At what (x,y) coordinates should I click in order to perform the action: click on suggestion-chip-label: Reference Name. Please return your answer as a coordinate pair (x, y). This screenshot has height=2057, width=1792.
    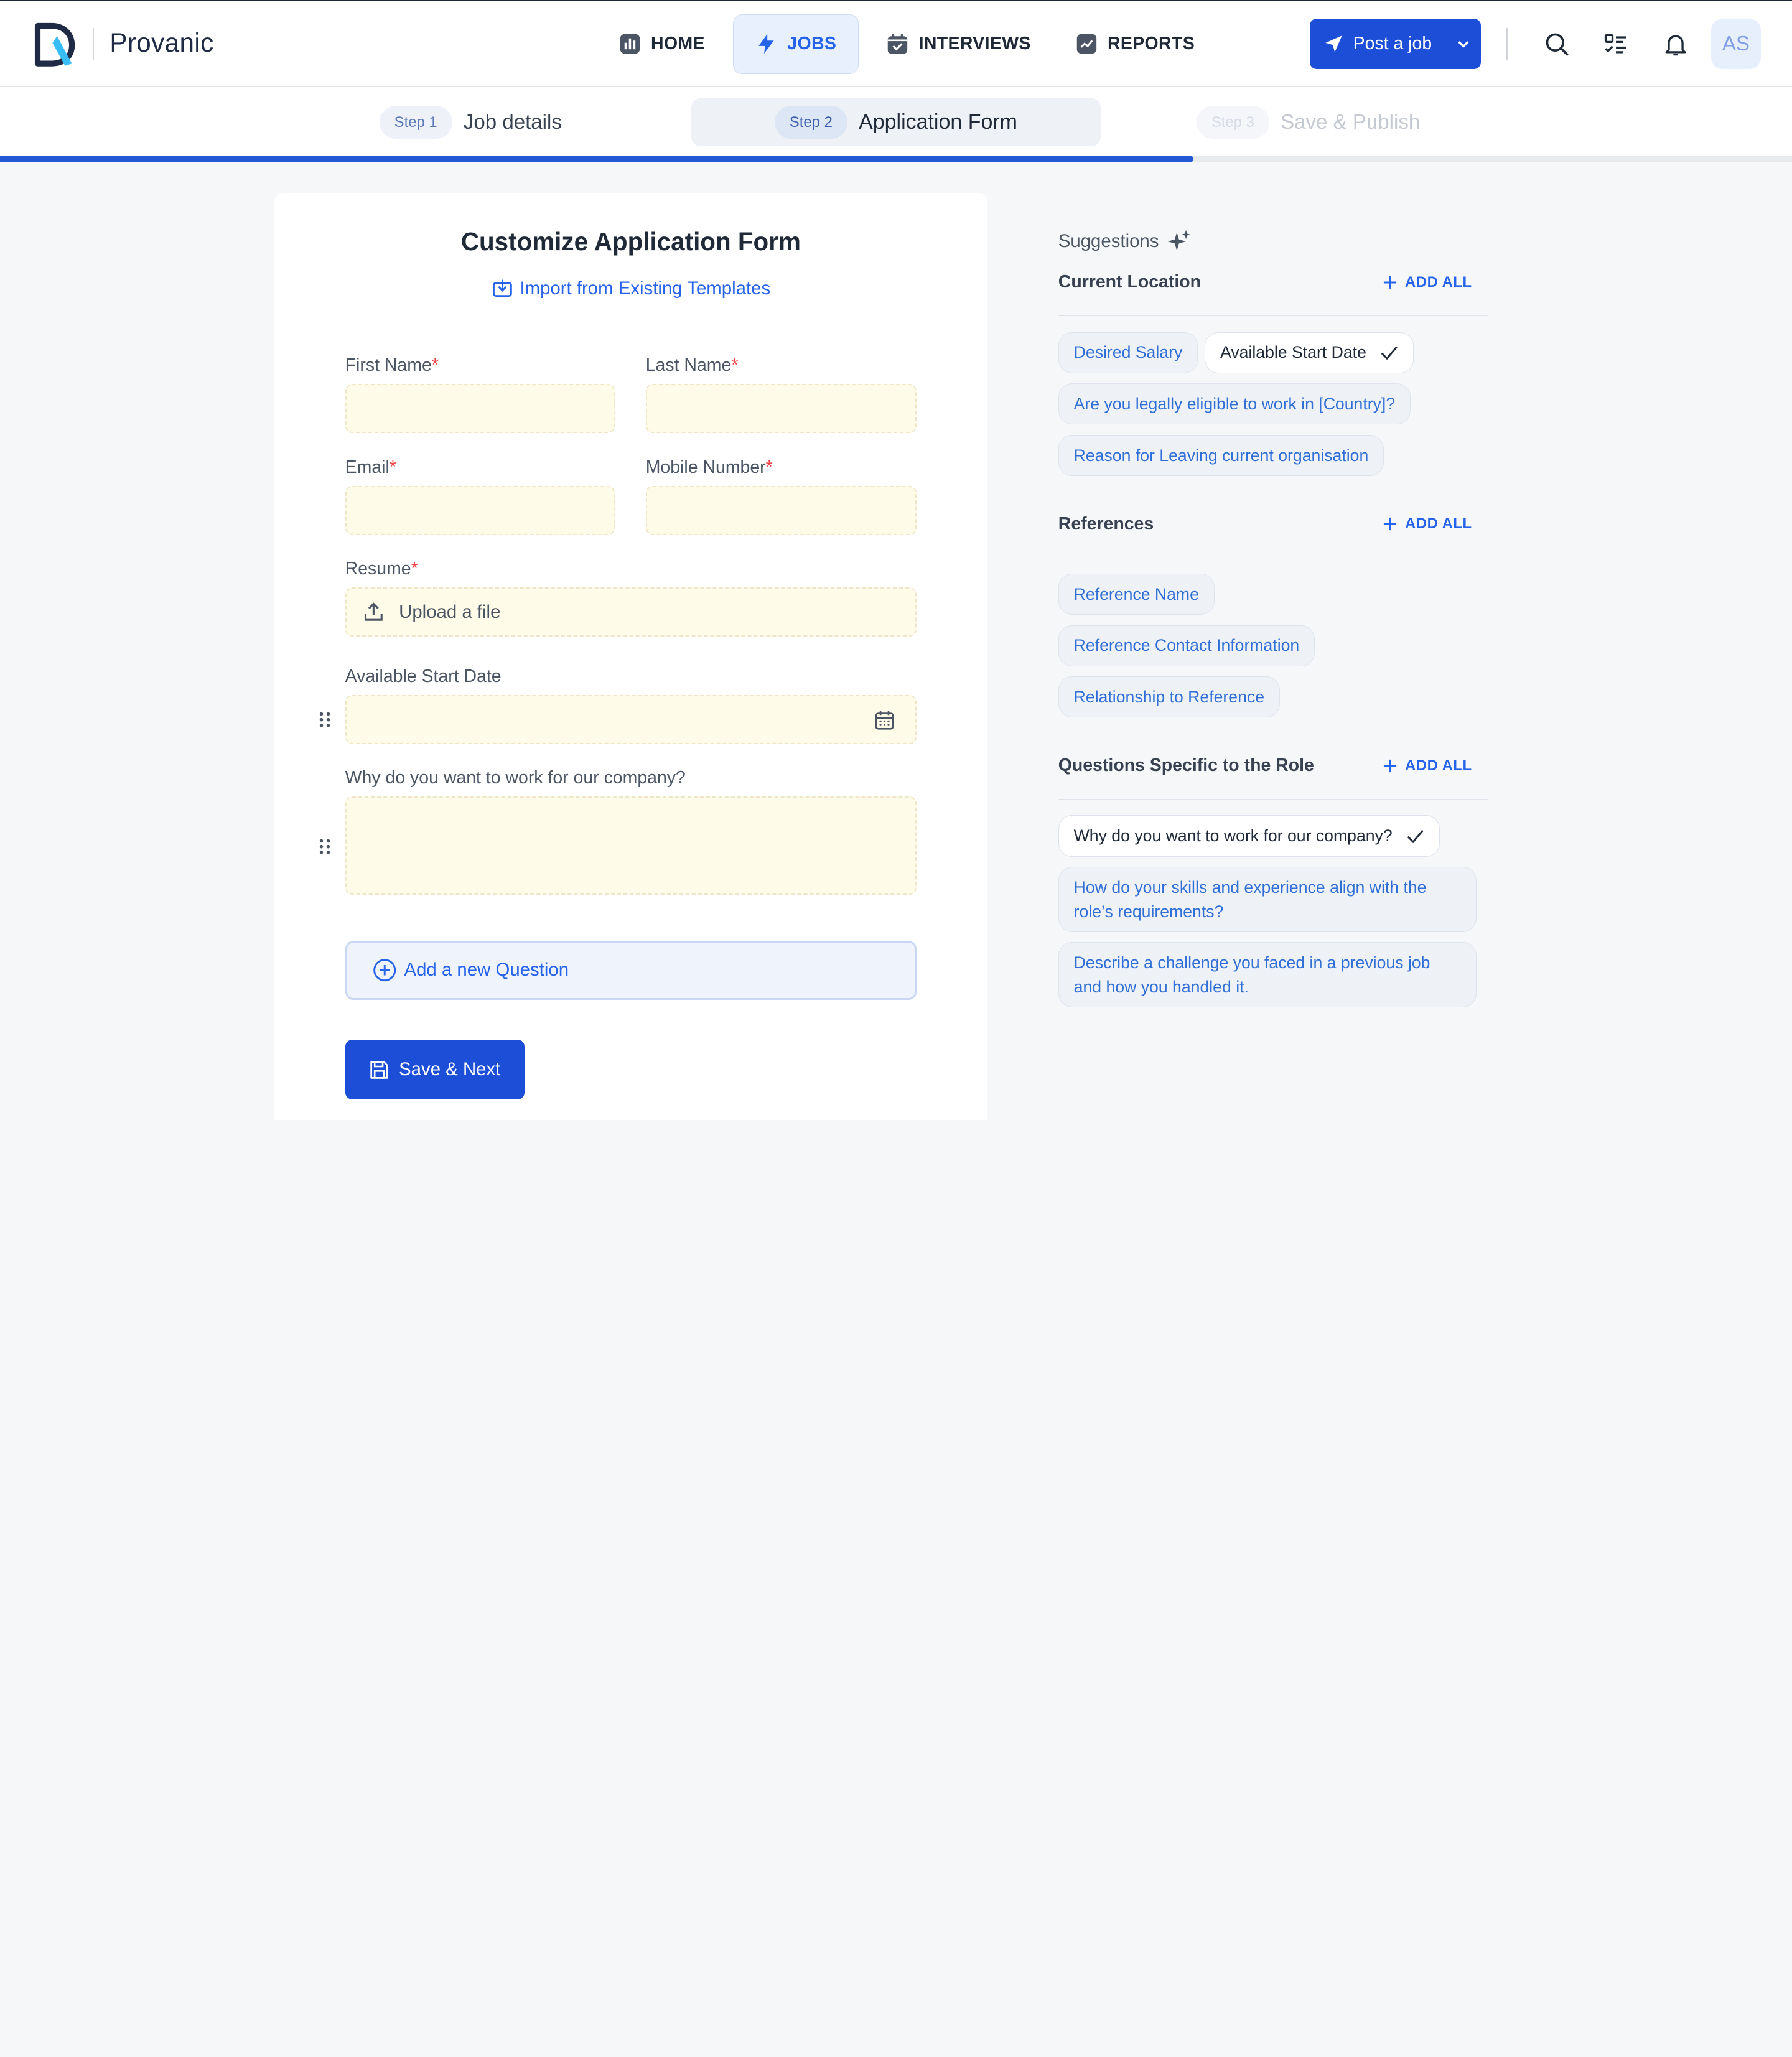
    Looking at the image, I should click on (1136, 594).